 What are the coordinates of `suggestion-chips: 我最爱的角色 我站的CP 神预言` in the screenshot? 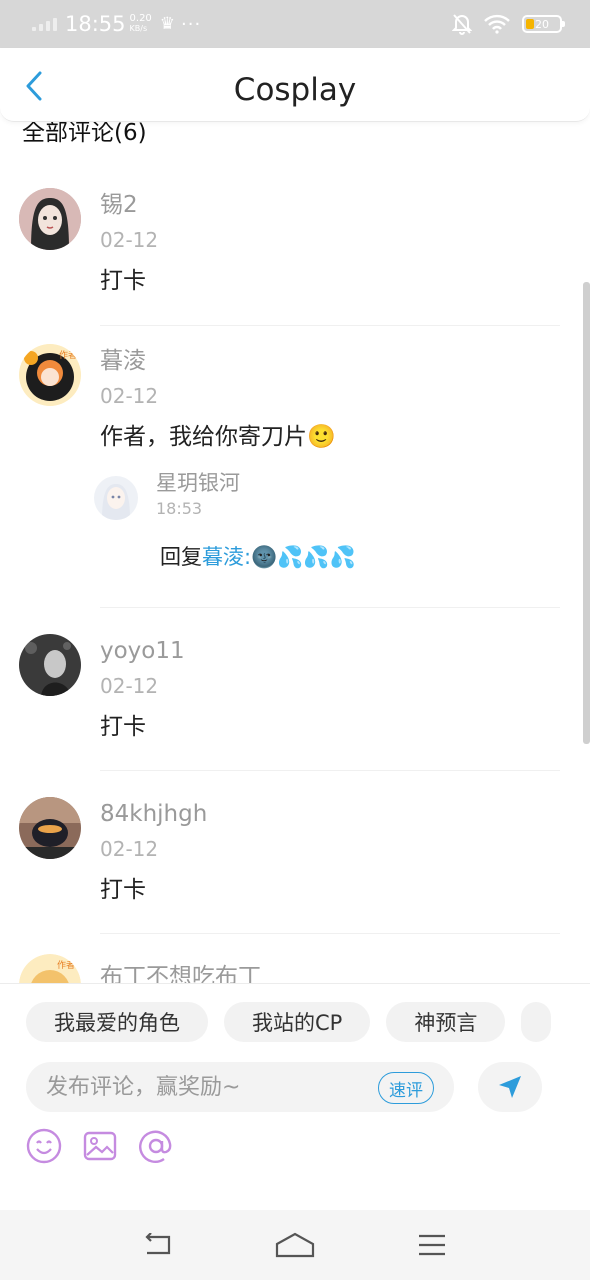 It's located at (289, 1022).